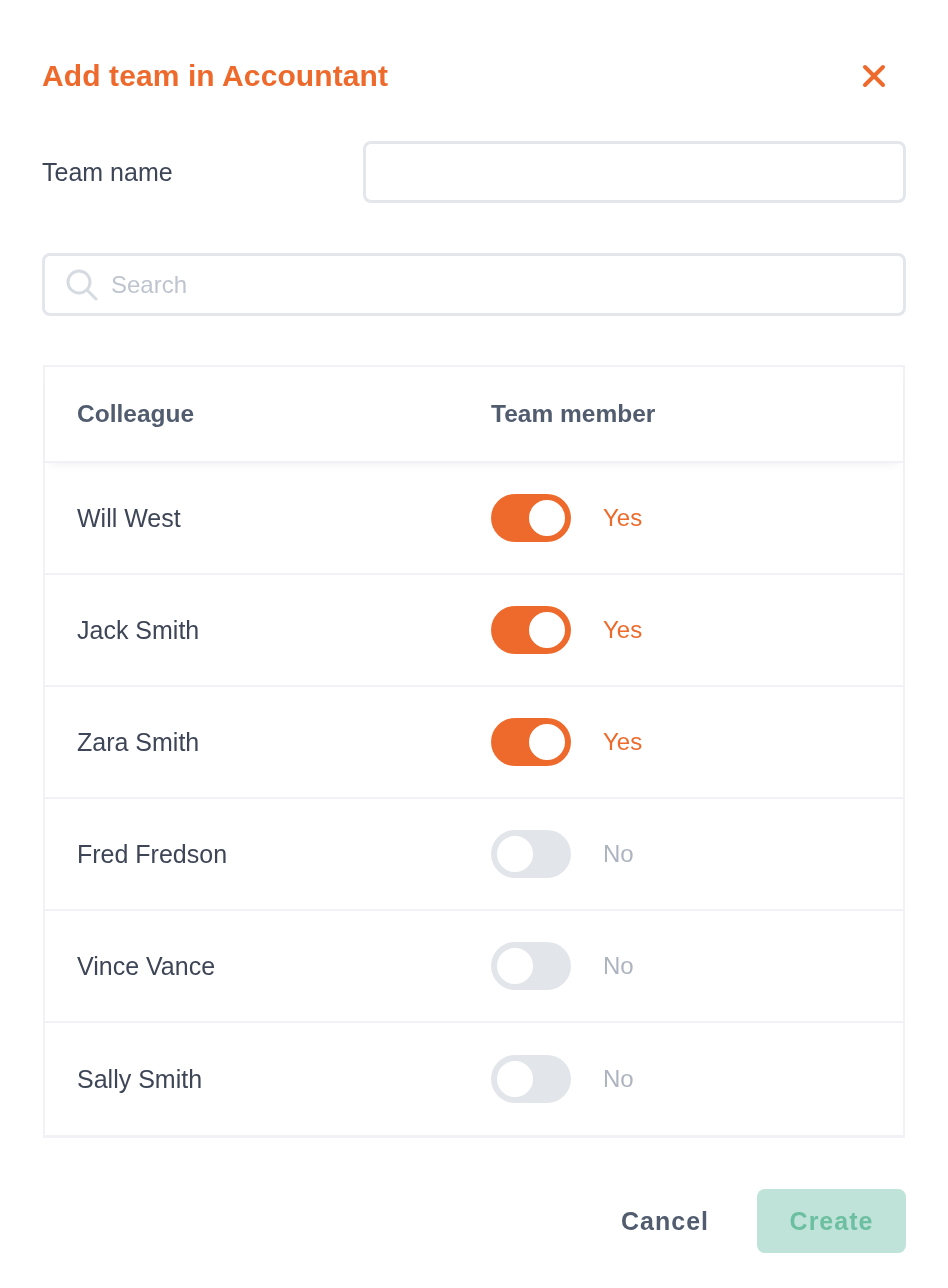 This screenshot has height=1288, width=948. Describe the element at coordinates (82, 285) in the screenshot. I see `search-icon` at that location.